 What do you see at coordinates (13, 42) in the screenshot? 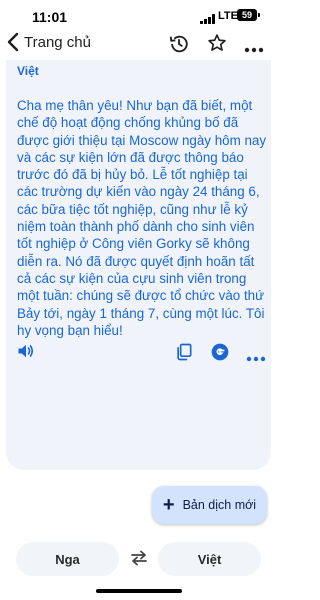
I see `chevron-left-icon` at bounding box center [13, 42].